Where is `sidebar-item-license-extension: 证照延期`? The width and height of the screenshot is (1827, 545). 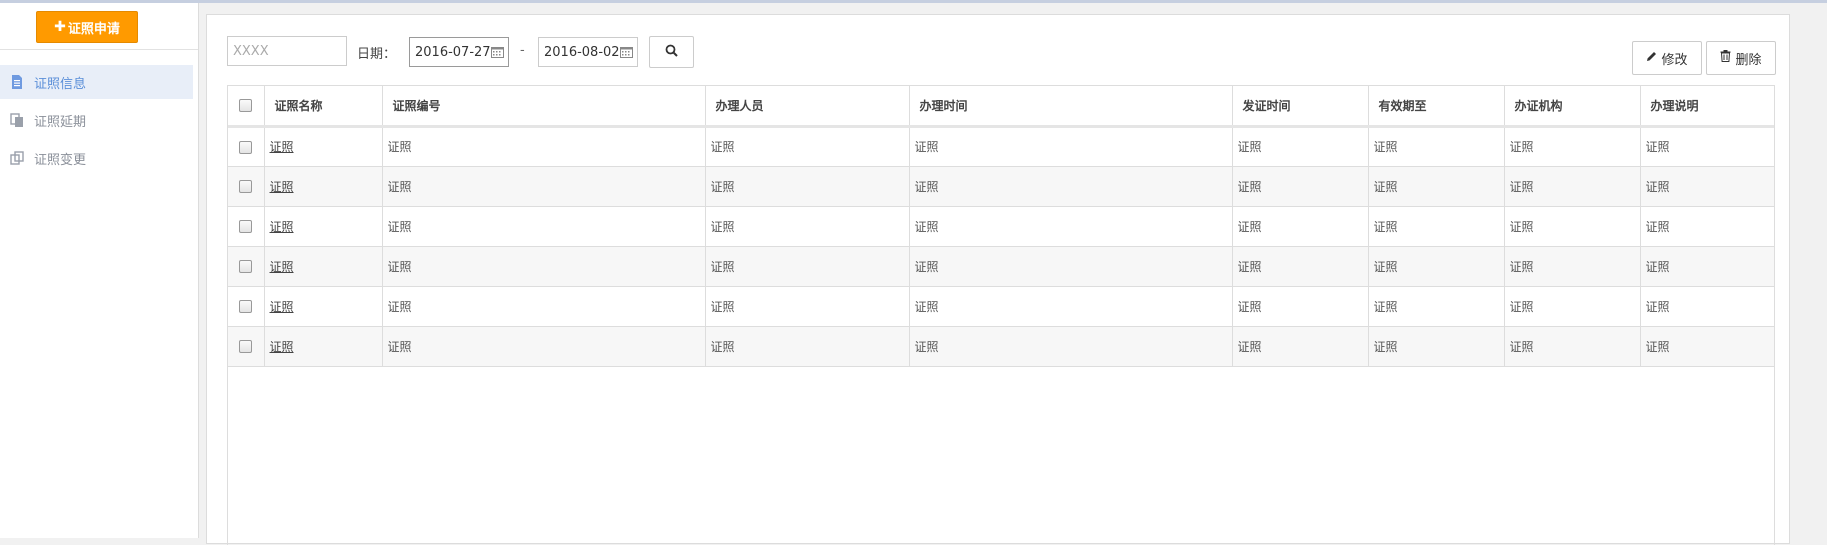 sidebar-item-license-extension: 证照延期 is located at coordinates (96, 120).